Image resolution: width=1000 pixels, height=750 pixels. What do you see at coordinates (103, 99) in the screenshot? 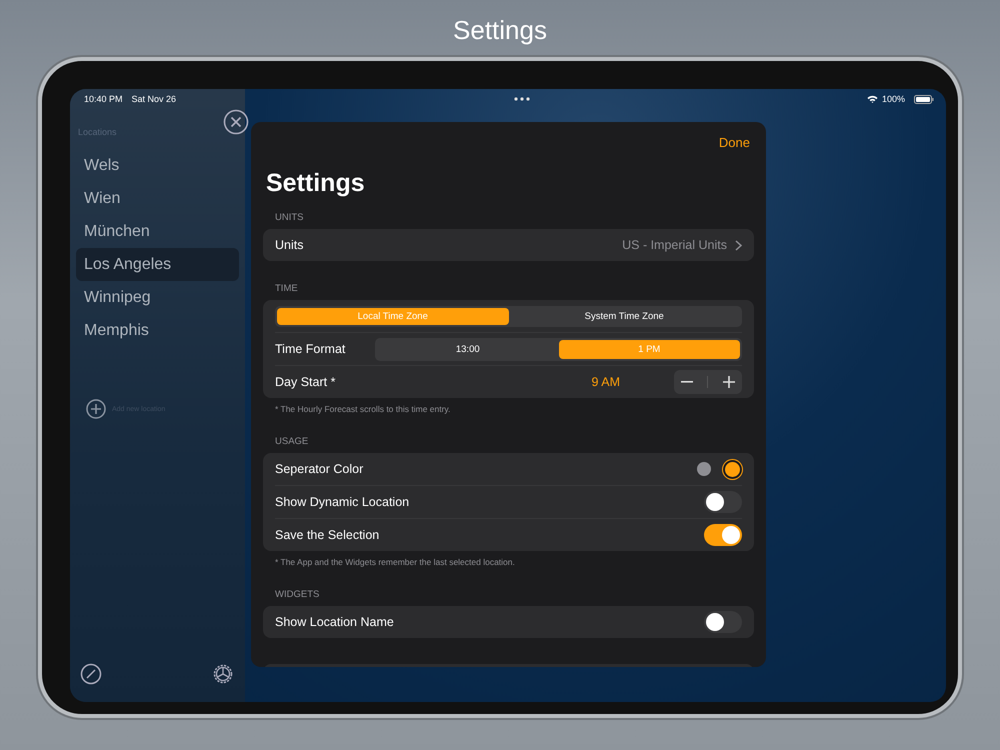
I see `status-time: 10:40 PM` at bounding box center [103, 99].